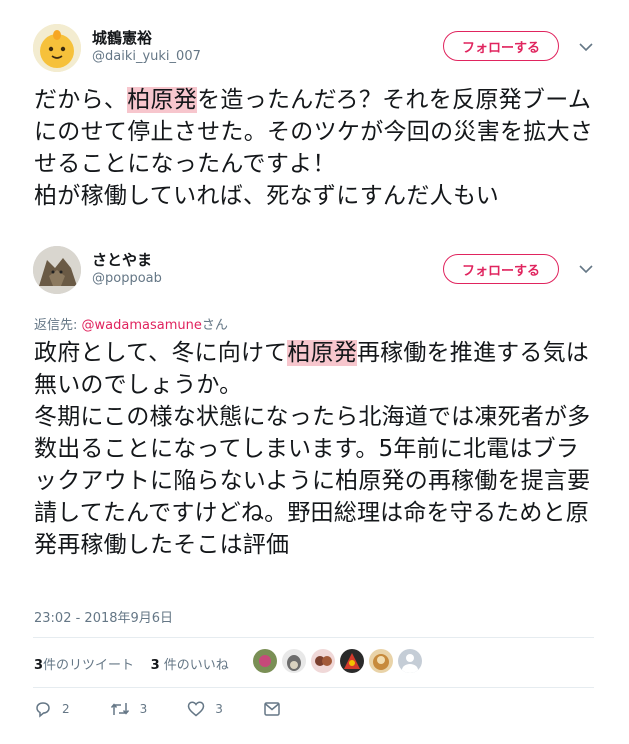 Image resolution: width=629 pixels, height=744 pixels. I want to click on like-stat-label: 件のいいね, so click(194, 665).